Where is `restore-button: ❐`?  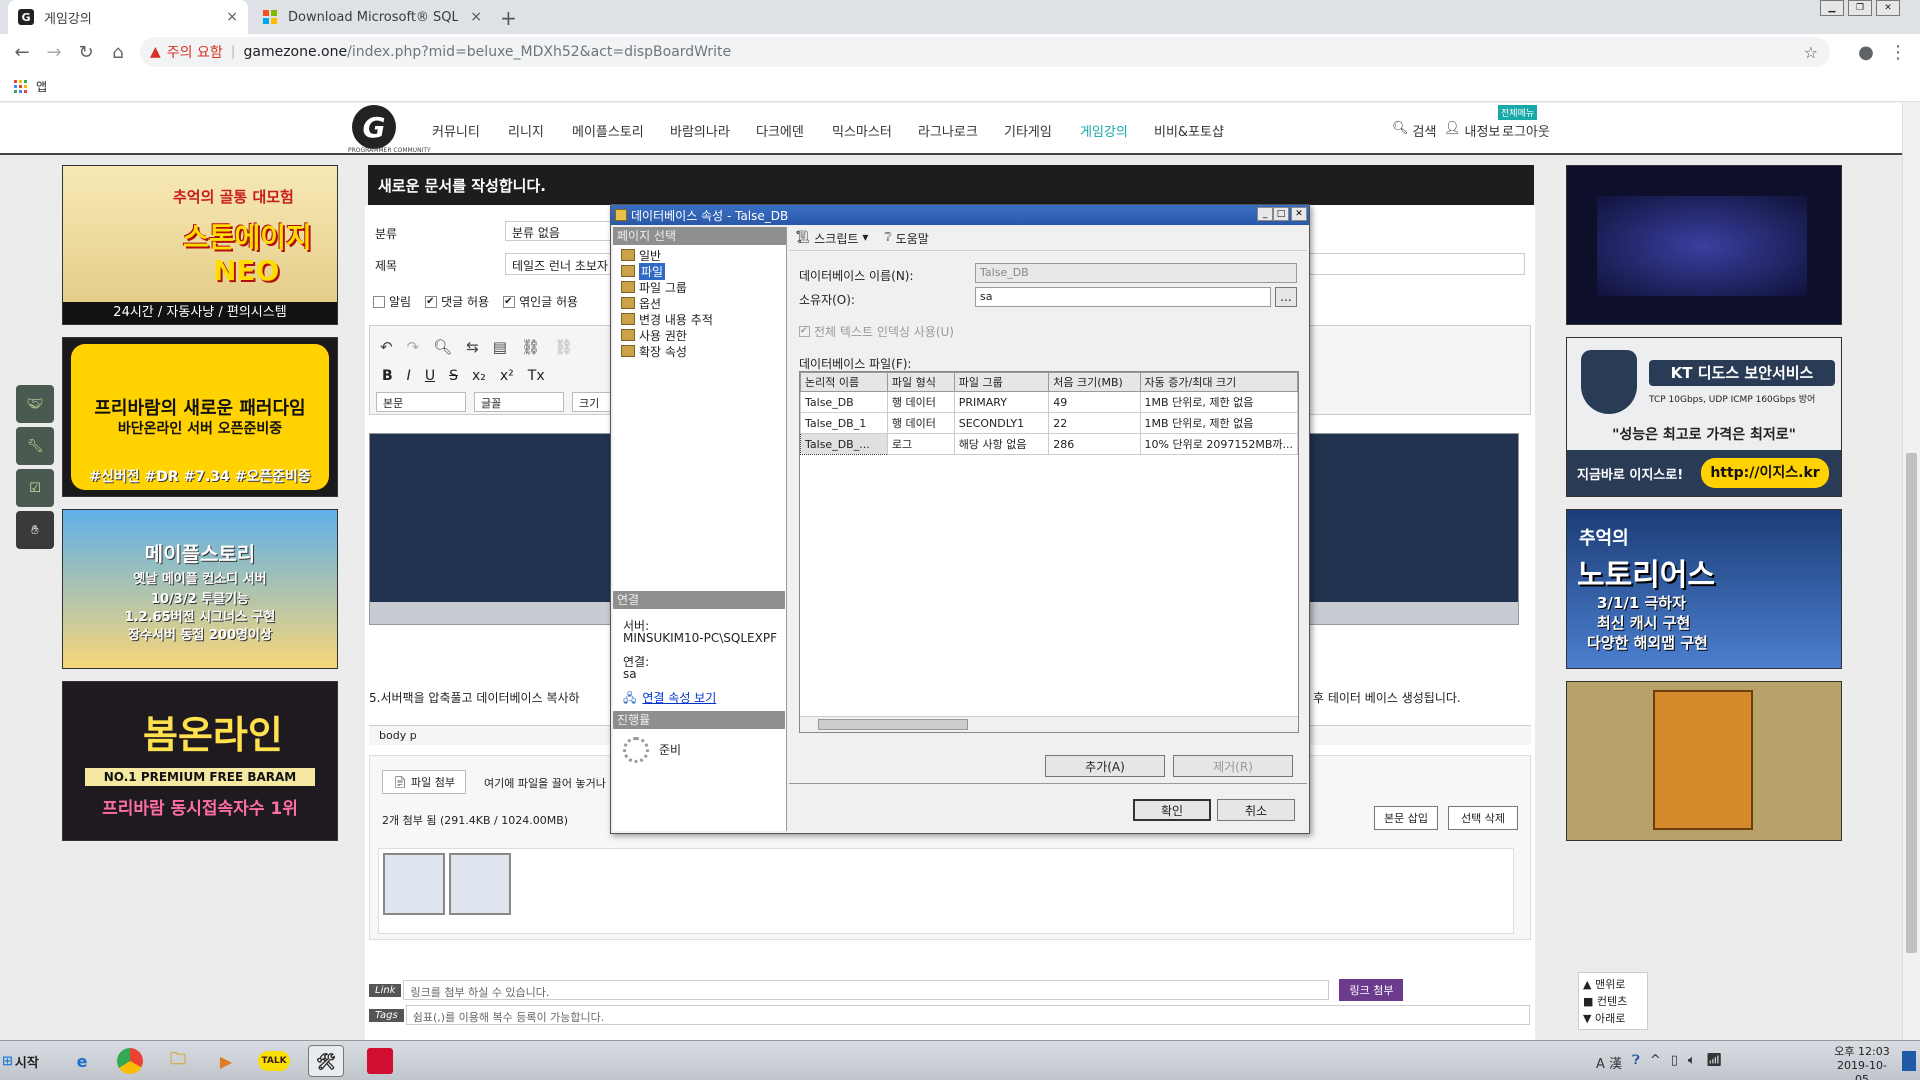 restore-button: ❐ is located at coordinates (1860, 8).